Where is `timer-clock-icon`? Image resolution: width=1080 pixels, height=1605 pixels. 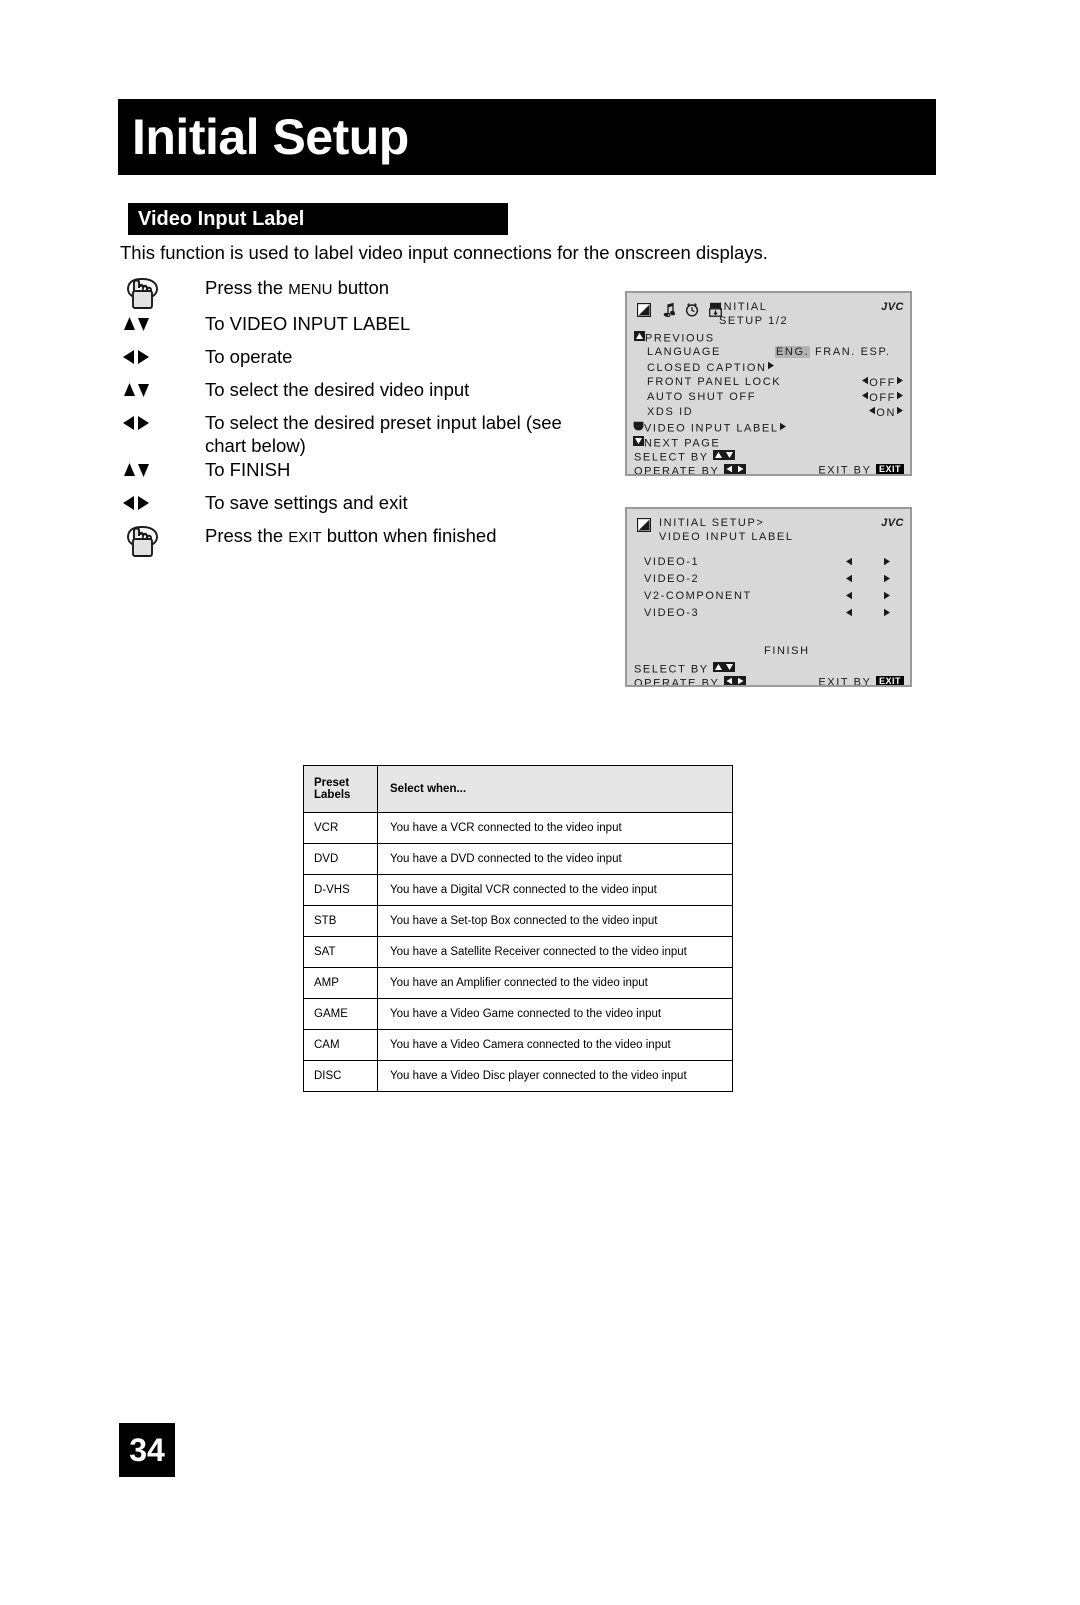
timer-clock-icon is located at coordinates (692, 312).